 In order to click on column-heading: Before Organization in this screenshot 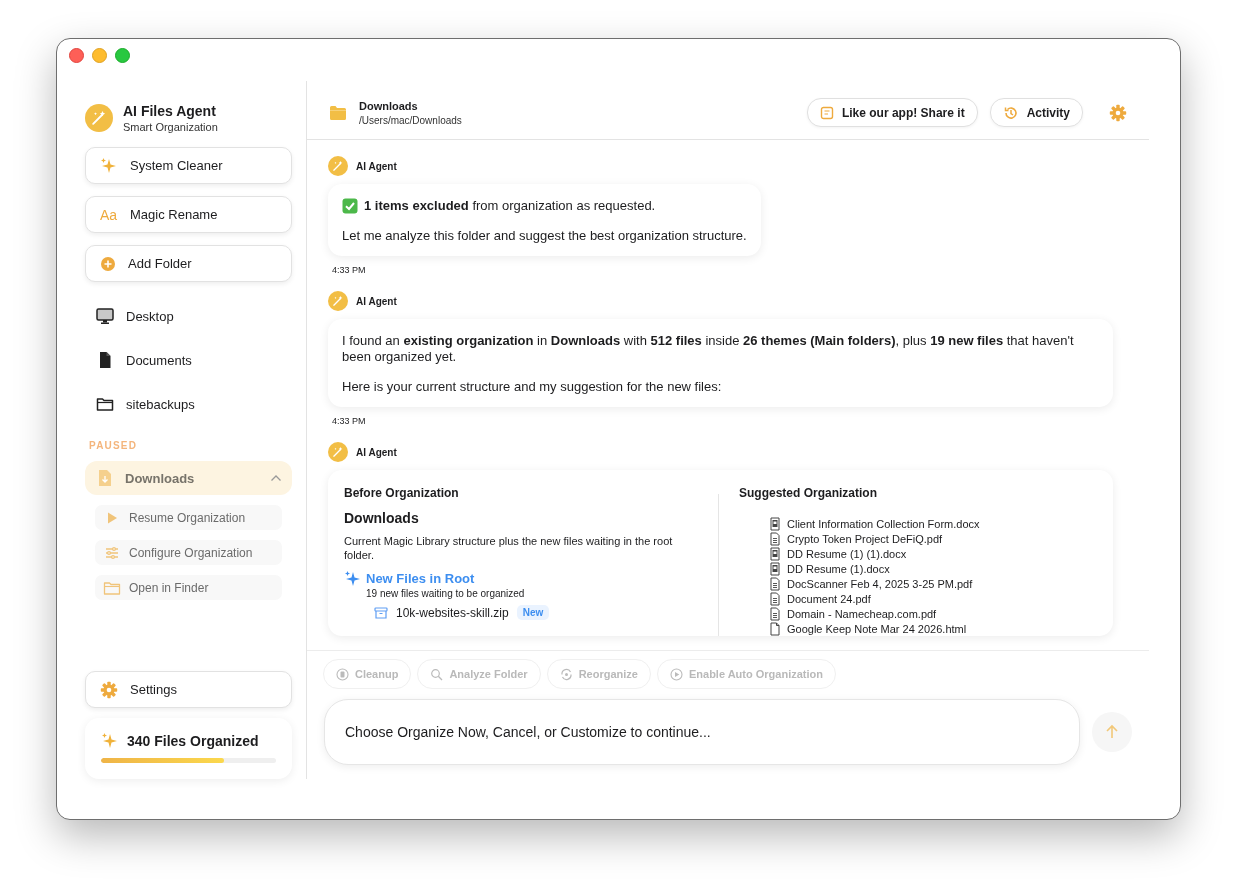, I will do `click(402, 493)`.